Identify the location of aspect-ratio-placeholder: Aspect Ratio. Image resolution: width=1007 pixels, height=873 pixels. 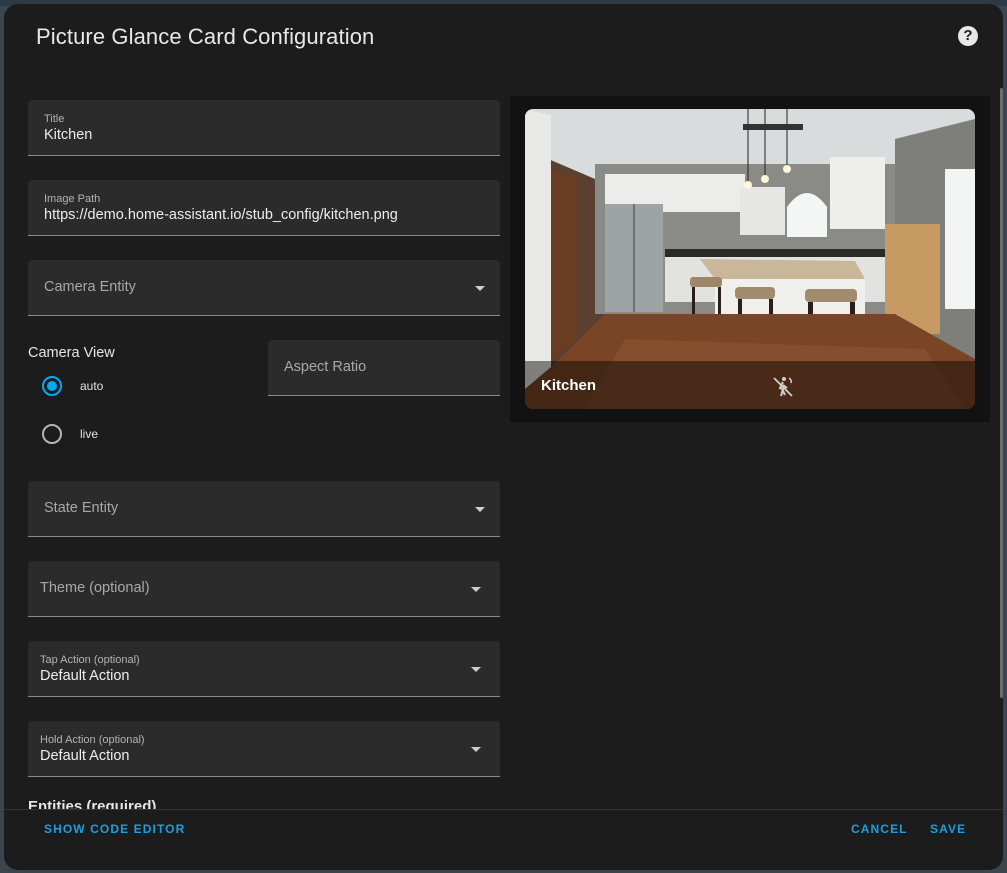
(325, 367).